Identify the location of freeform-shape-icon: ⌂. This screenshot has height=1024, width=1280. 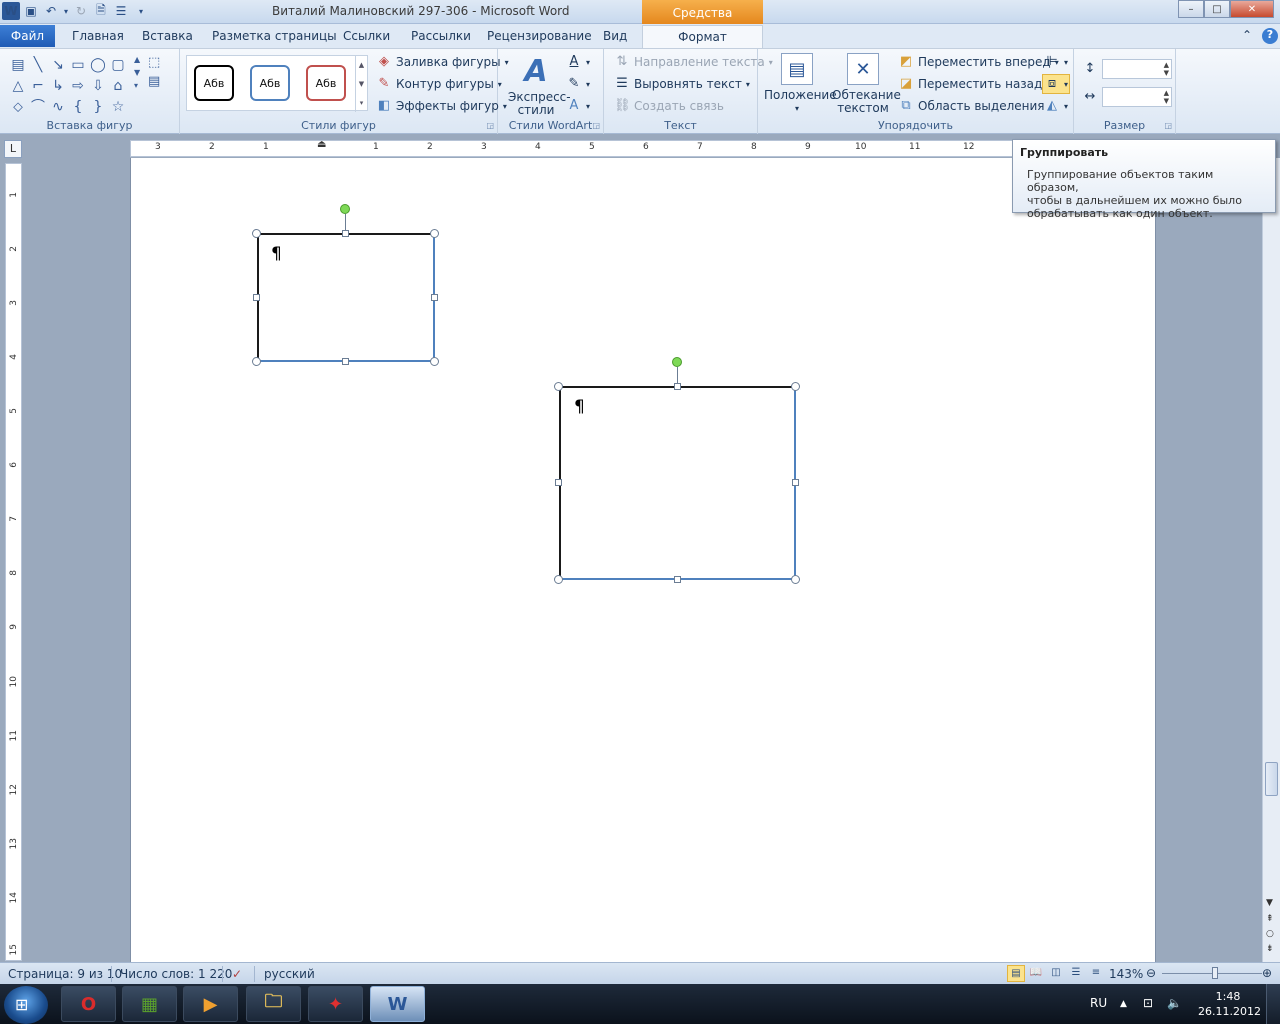
(118, 86).